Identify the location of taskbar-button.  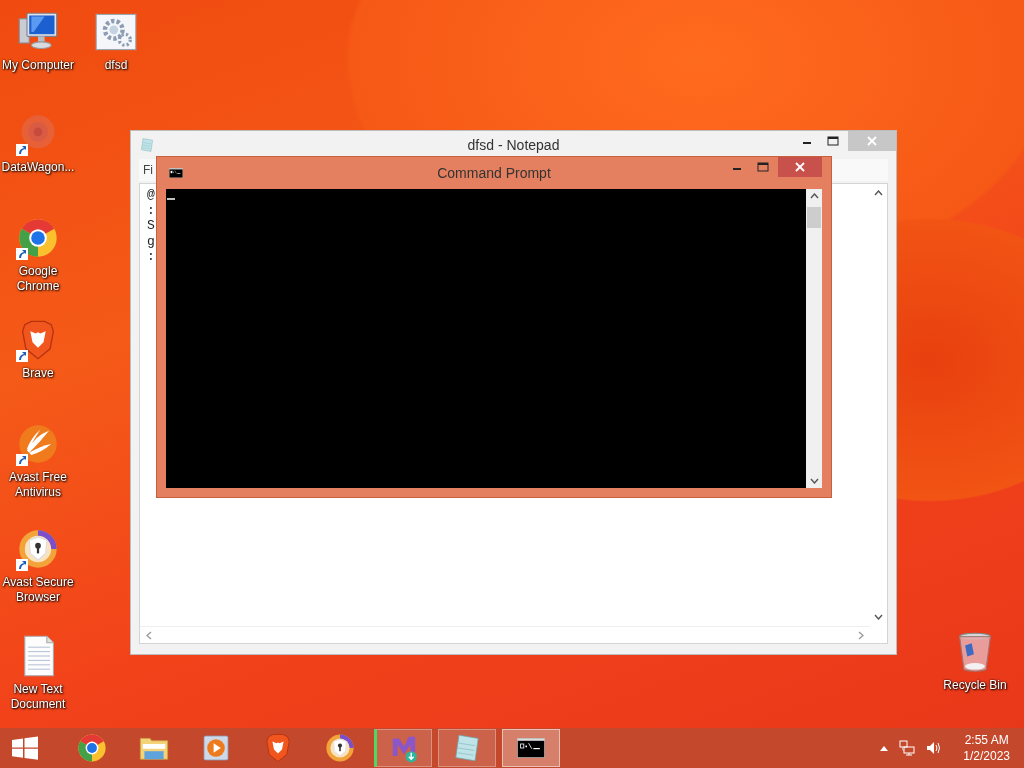
(531, 748).